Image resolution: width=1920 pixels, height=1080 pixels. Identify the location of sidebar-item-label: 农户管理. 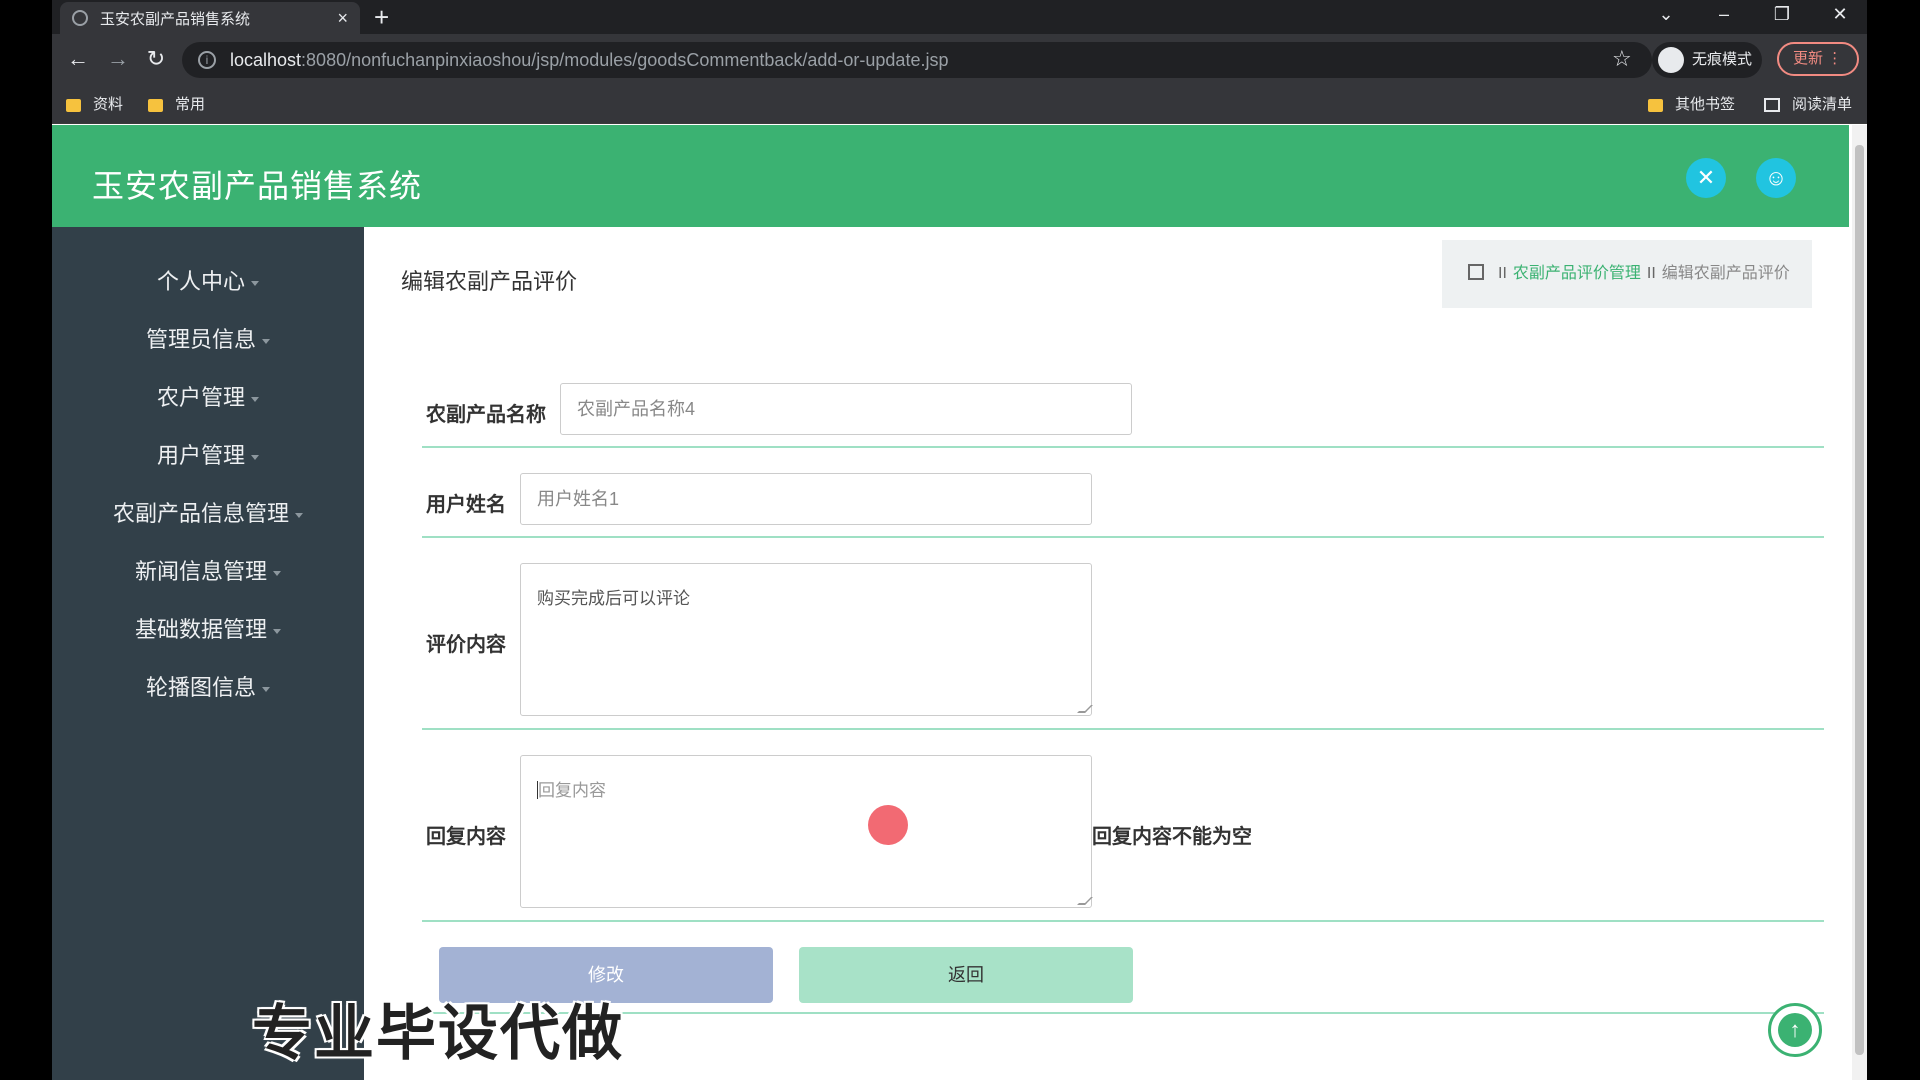
(200, 397).